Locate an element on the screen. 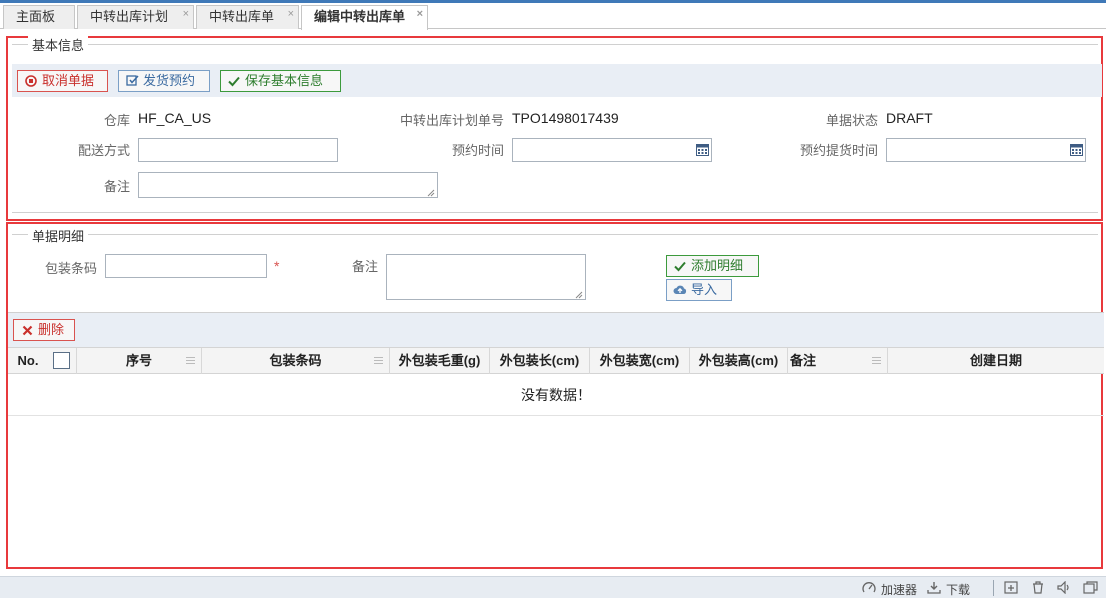  required-mark: * is located at coordinates (277, 266).